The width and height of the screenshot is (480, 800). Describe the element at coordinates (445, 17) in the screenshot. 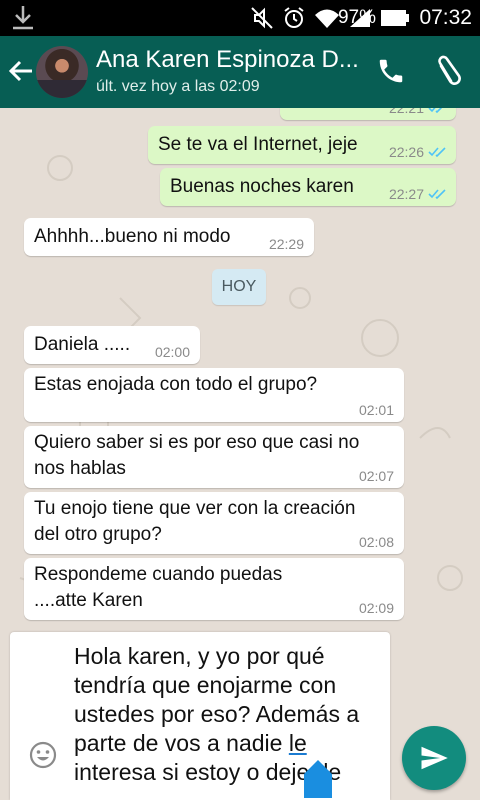

I see `status-clock: 07:32` at that location.